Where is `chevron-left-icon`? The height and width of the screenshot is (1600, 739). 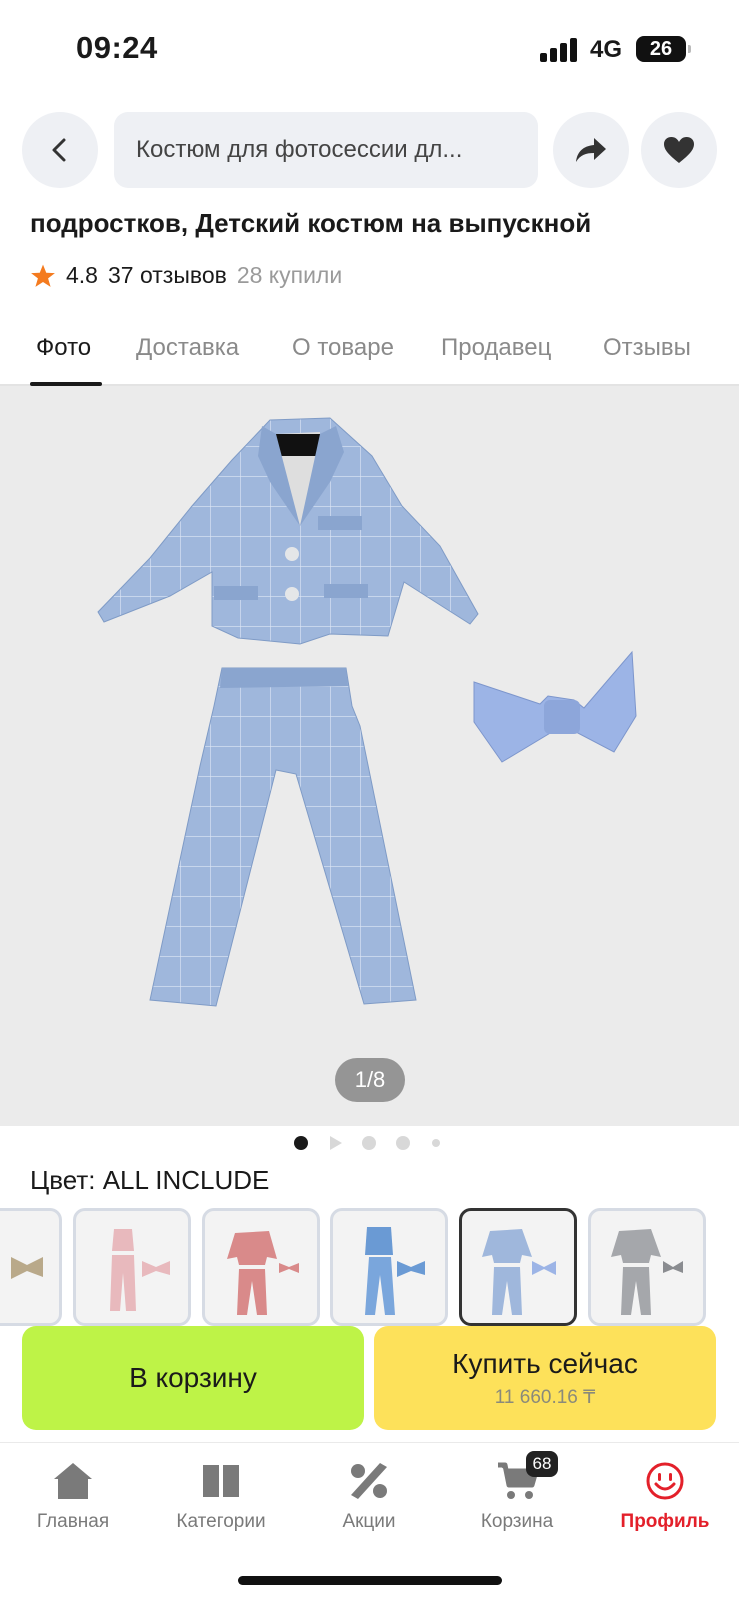
chevron-left-icon is located at coordinates (59, 150).